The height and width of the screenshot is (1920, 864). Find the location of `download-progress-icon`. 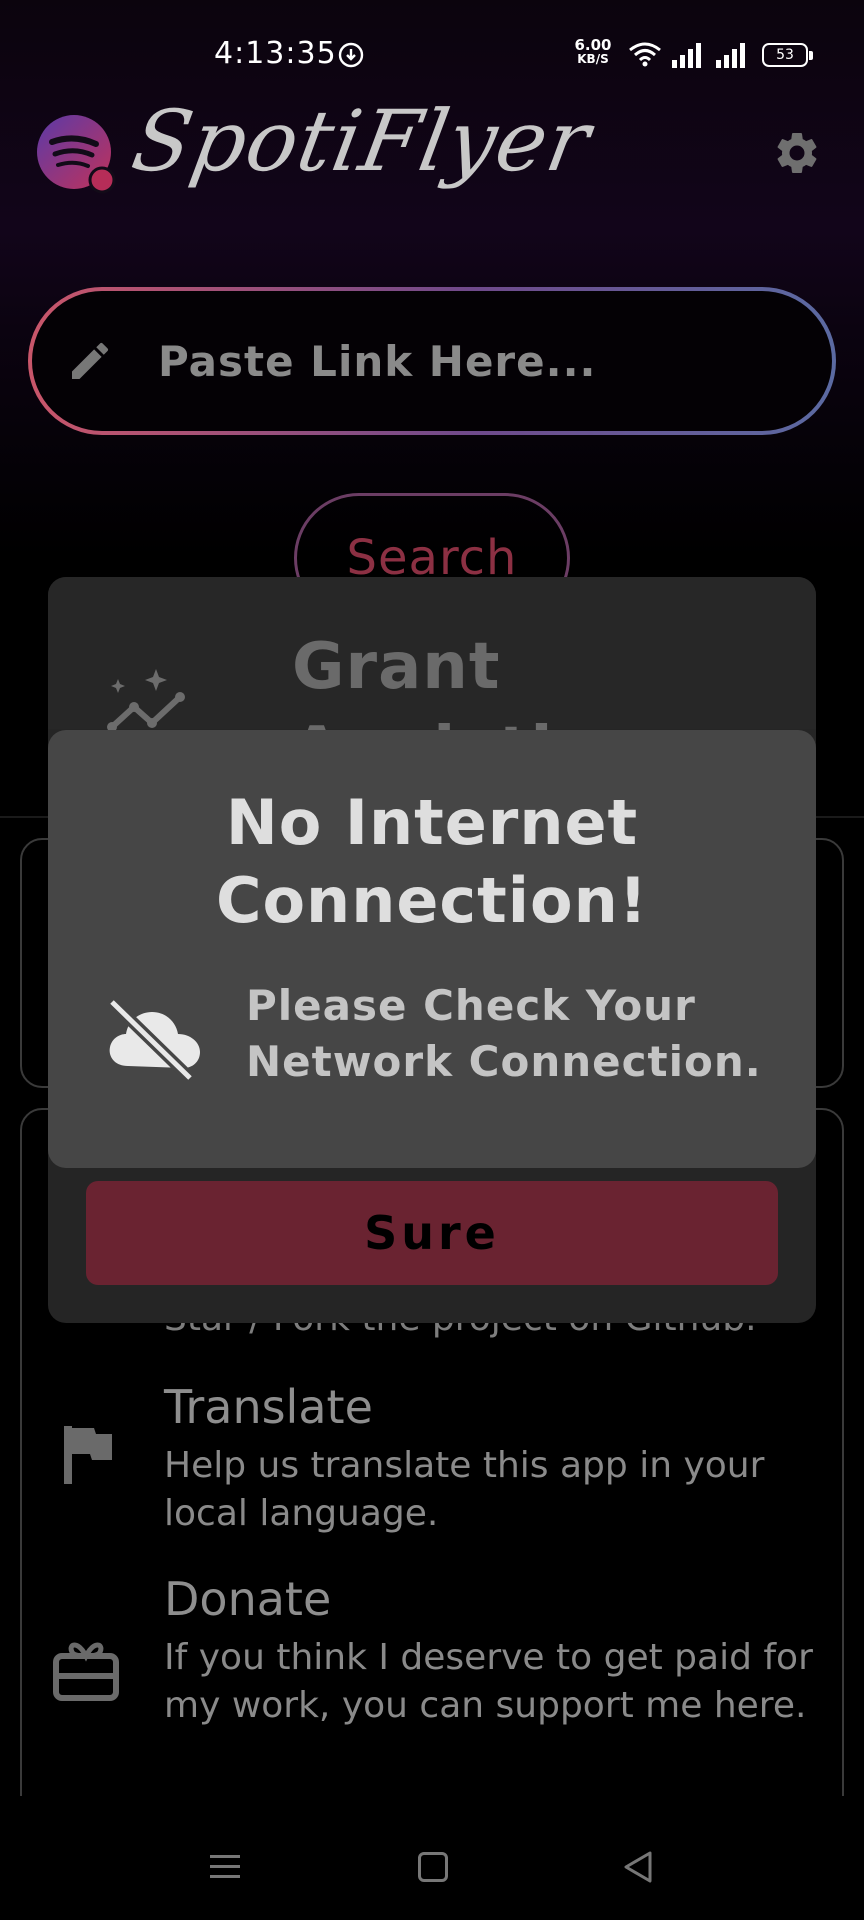

download-progress-icon is located at coordinates (351, 55).